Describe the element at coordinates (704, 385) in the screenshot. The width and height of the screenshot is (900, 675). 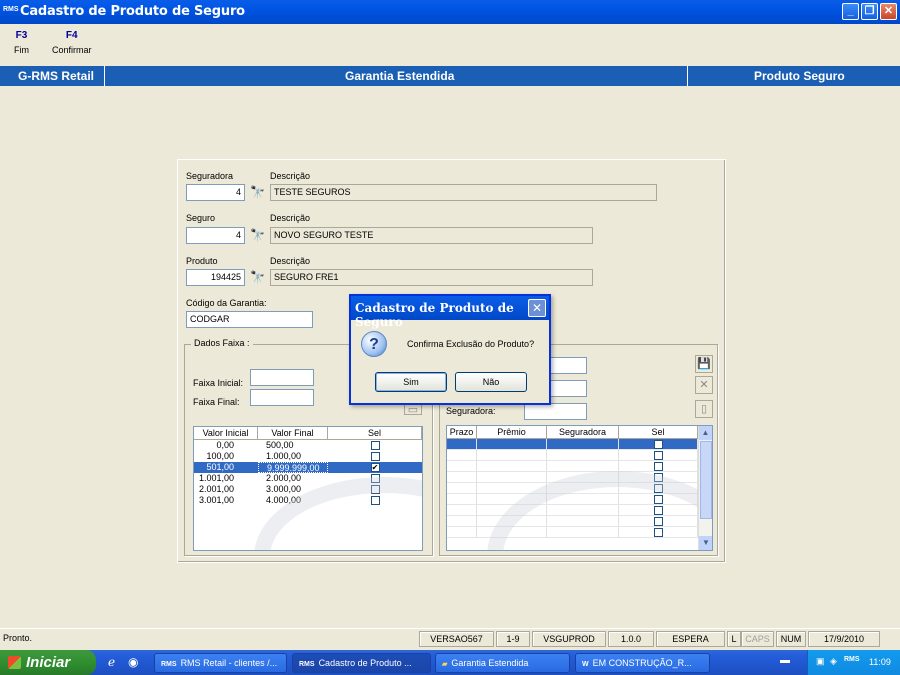
I see `delete-icon: ✕` at that location.